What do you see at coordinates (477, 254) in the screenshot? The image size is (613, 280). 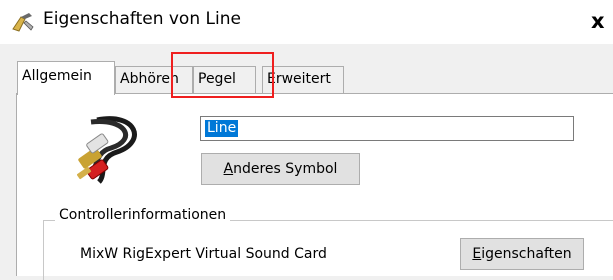 I see `properties-mnemonic: E` at bounding box center [477, 254].